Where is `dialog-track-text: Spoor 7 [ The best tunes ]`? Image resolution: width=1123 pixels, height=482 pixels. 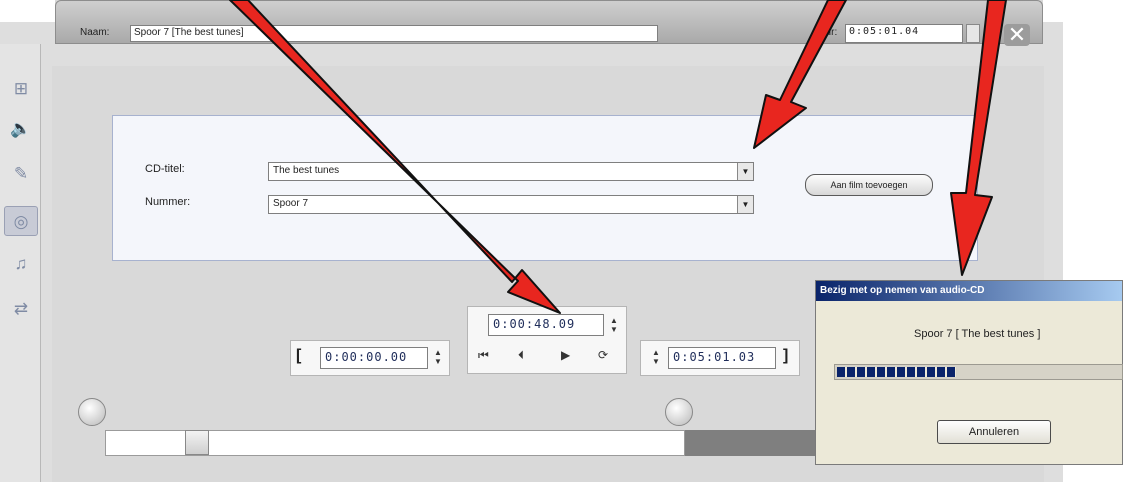
dialog-track-text: Spoor 7 [ The best tunes ] is located at coordinates (977, 334).